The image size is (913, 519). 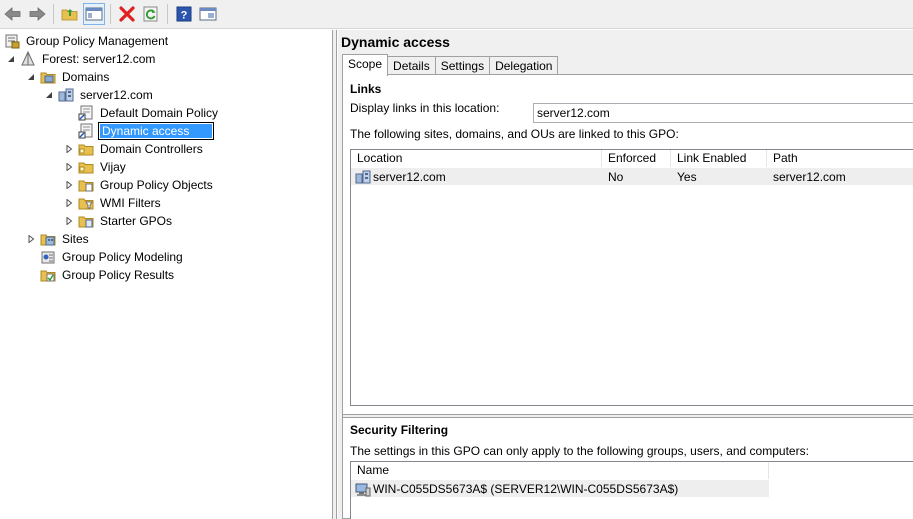 What do you see at coordinates (628, 416) in the screenshot?
I see `section-splitter` at bounding box center [628, 416].